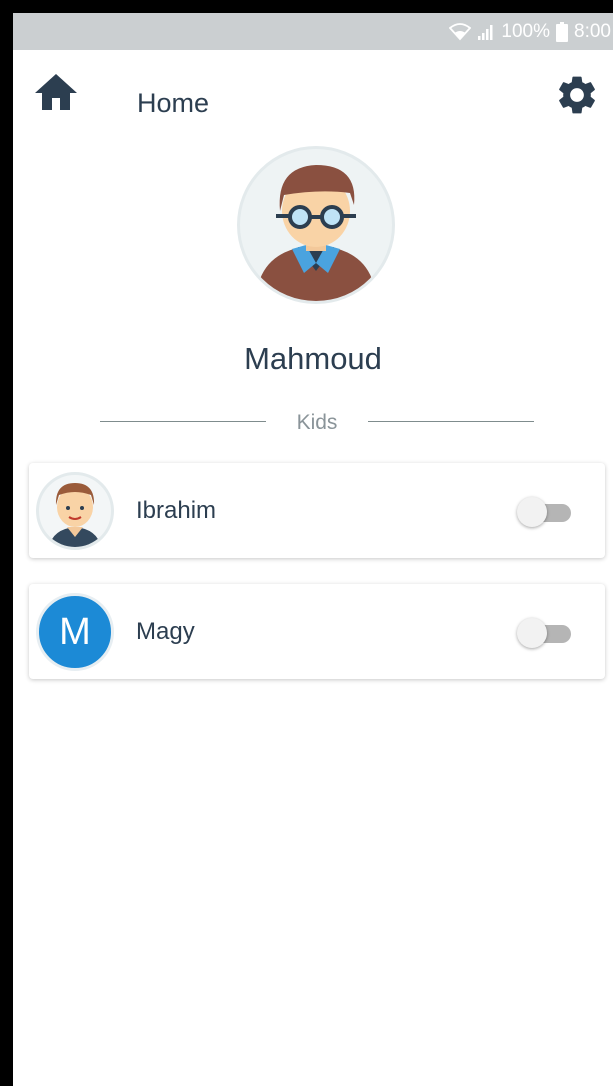  What do you see at coordinates (173, 103) in the screenshot?
I see `page-title: Home` at bounding box center [173, 103].